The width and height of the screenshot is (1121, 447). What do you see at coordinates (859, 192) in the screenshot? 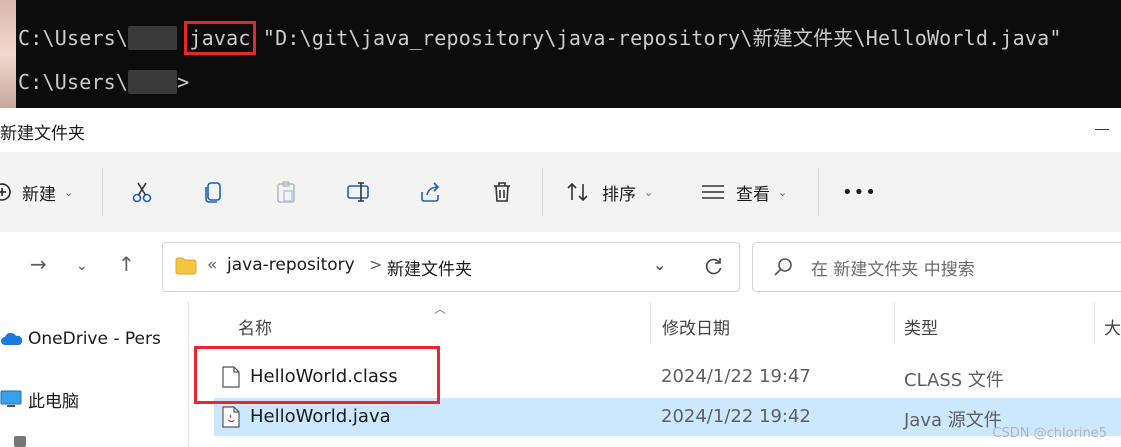
I see `more-options-button: •••` at bounding box center [859, 192].